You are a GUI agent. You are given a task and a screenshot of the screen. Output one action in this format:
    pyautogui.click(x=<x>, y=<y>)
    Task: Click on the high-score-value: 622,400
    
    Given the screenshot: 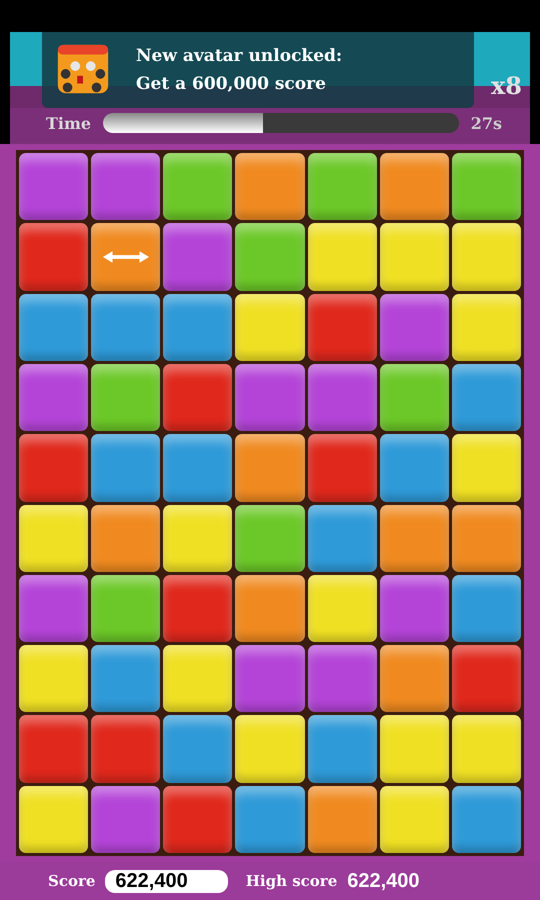 What is the action you would take?
    pyautogui.click(x=383, y=881)
    